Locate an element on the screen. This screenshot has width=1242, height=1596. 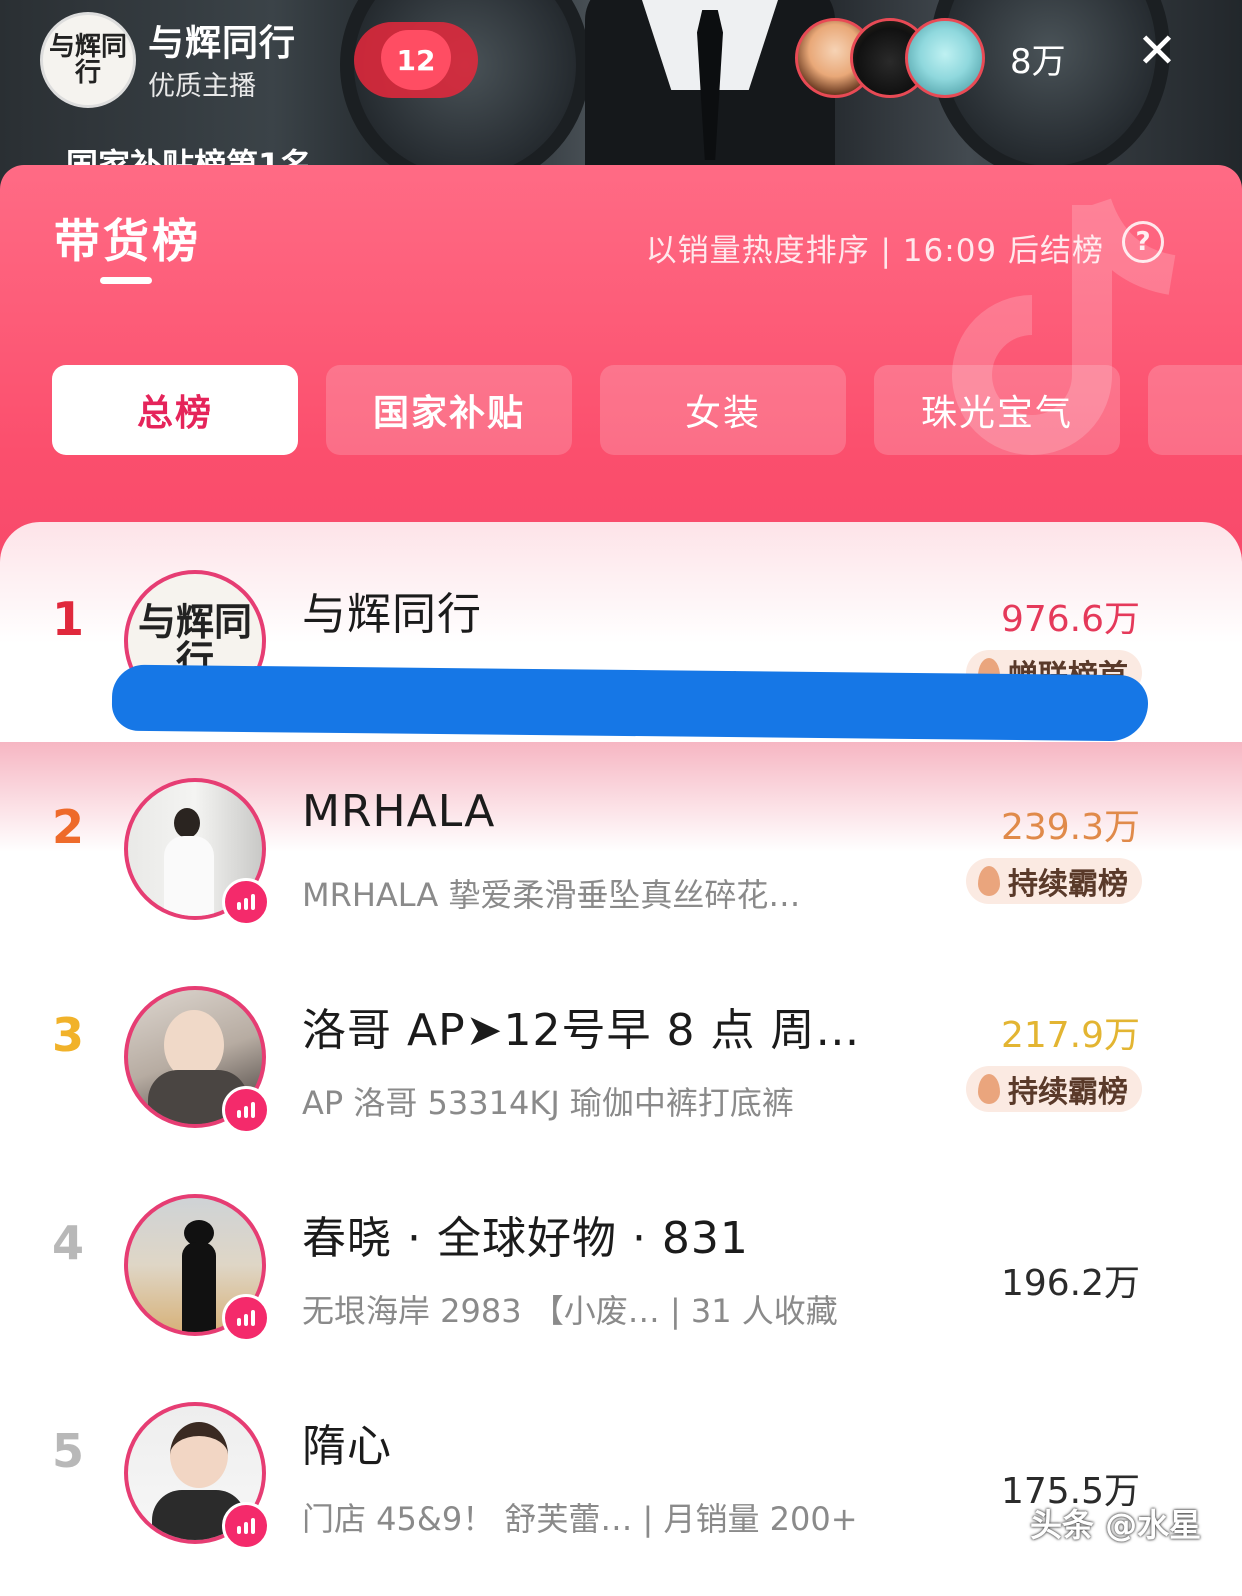
streamer-name: 隋心 is located at coordinates (347, 1446).